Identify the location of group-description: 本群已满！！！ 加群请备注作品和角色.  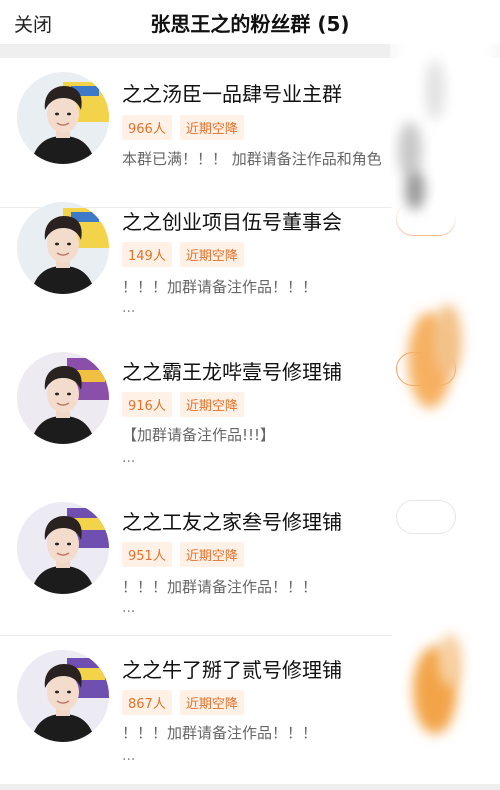
(252, 159).